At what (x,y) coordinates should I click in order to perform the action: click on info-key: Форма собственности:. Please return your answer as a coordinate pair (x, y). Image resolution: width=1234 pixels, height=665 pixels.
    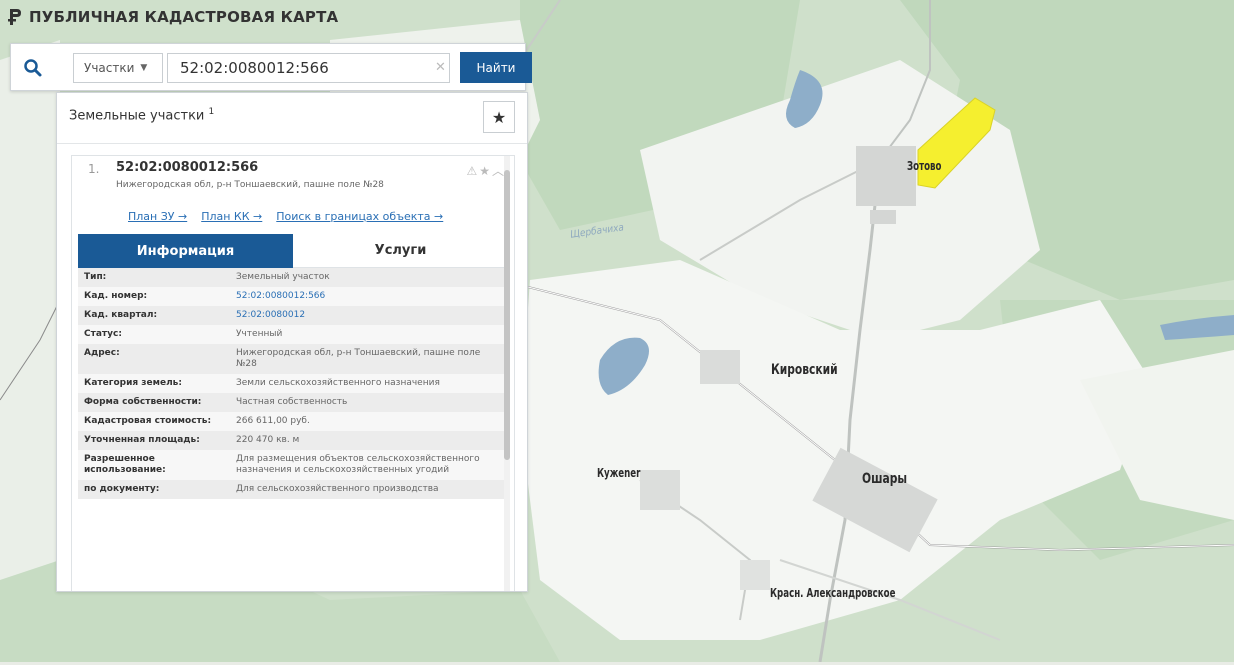
    Looking at the image, I should click on (154, 402).